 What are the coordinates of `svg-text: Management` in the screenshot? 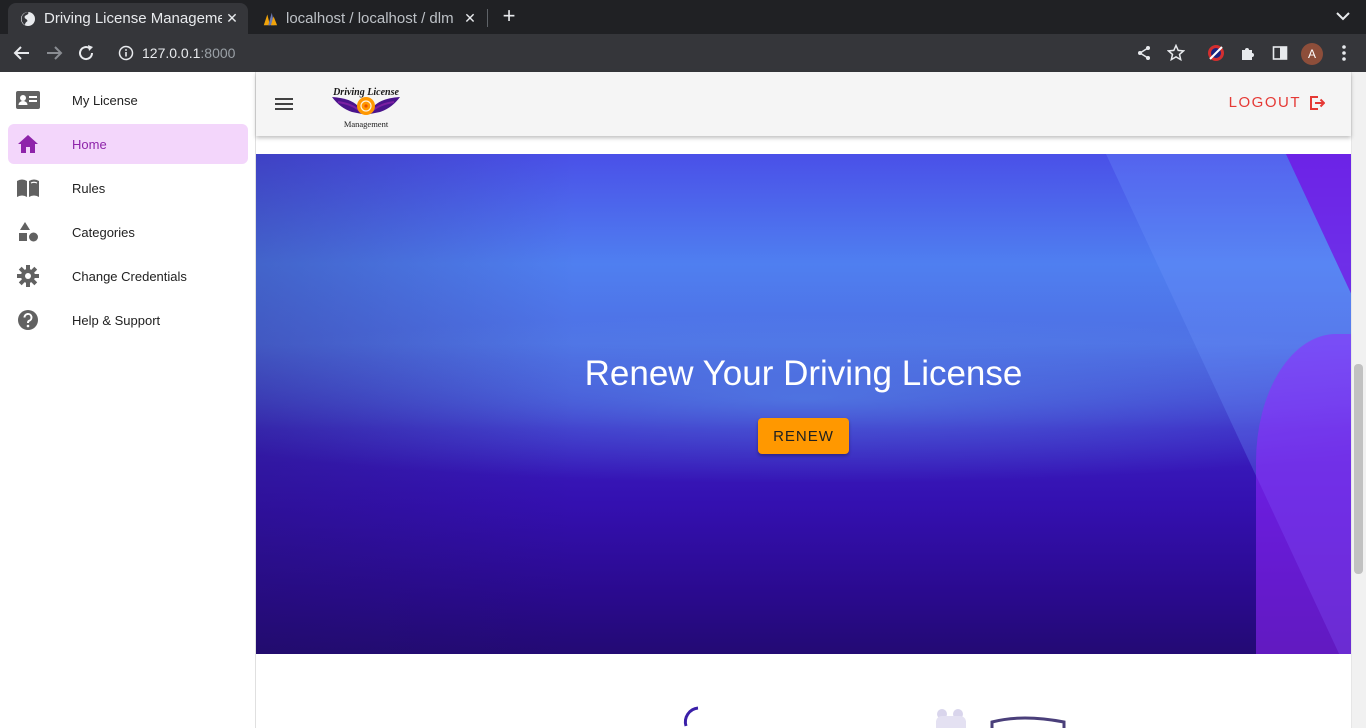 It's located at (366, 124).